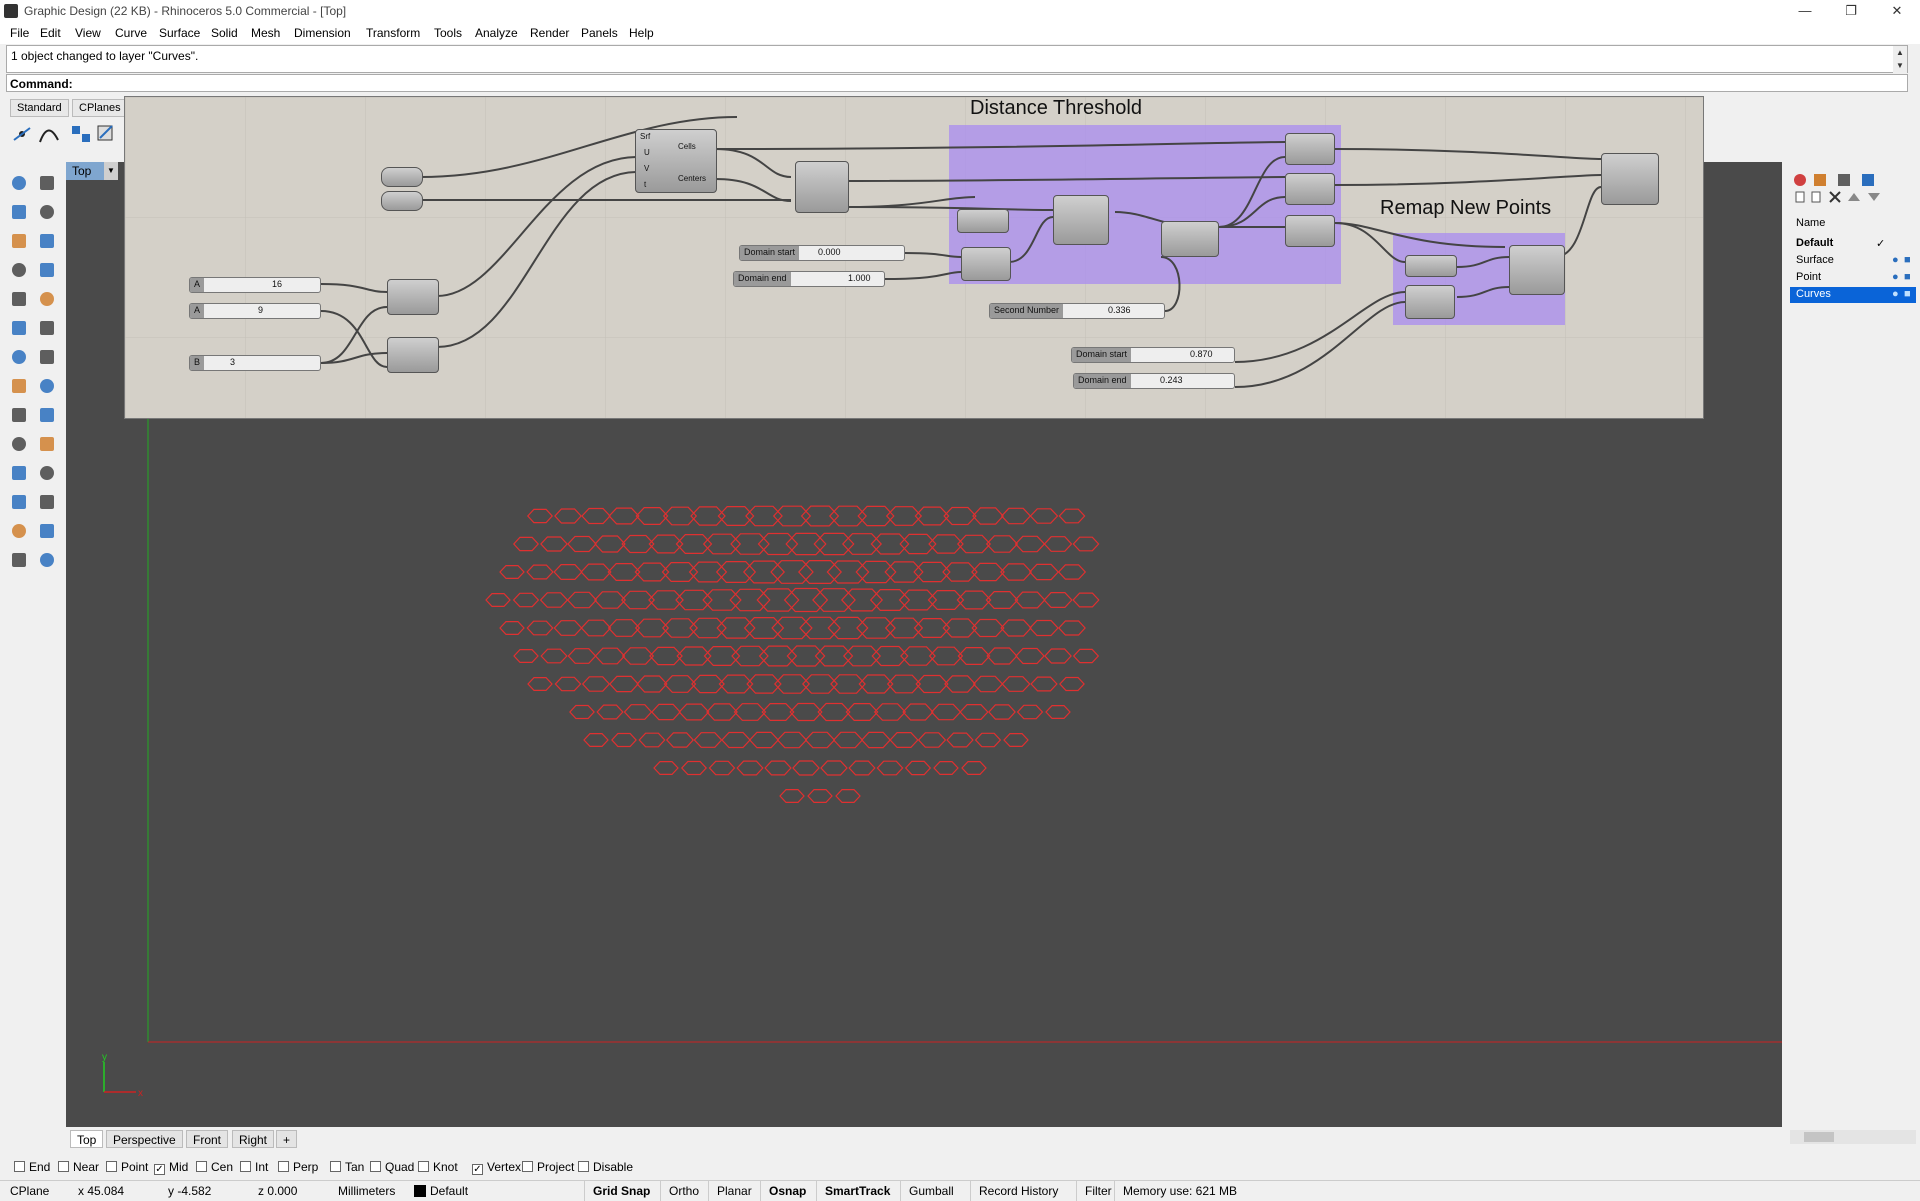 This screenshot has height=1201, width=1920. What do you see at coordinates (19, 270) in the screenshot?
I see `arc-tool-icon` at bounding box center [19, 270].